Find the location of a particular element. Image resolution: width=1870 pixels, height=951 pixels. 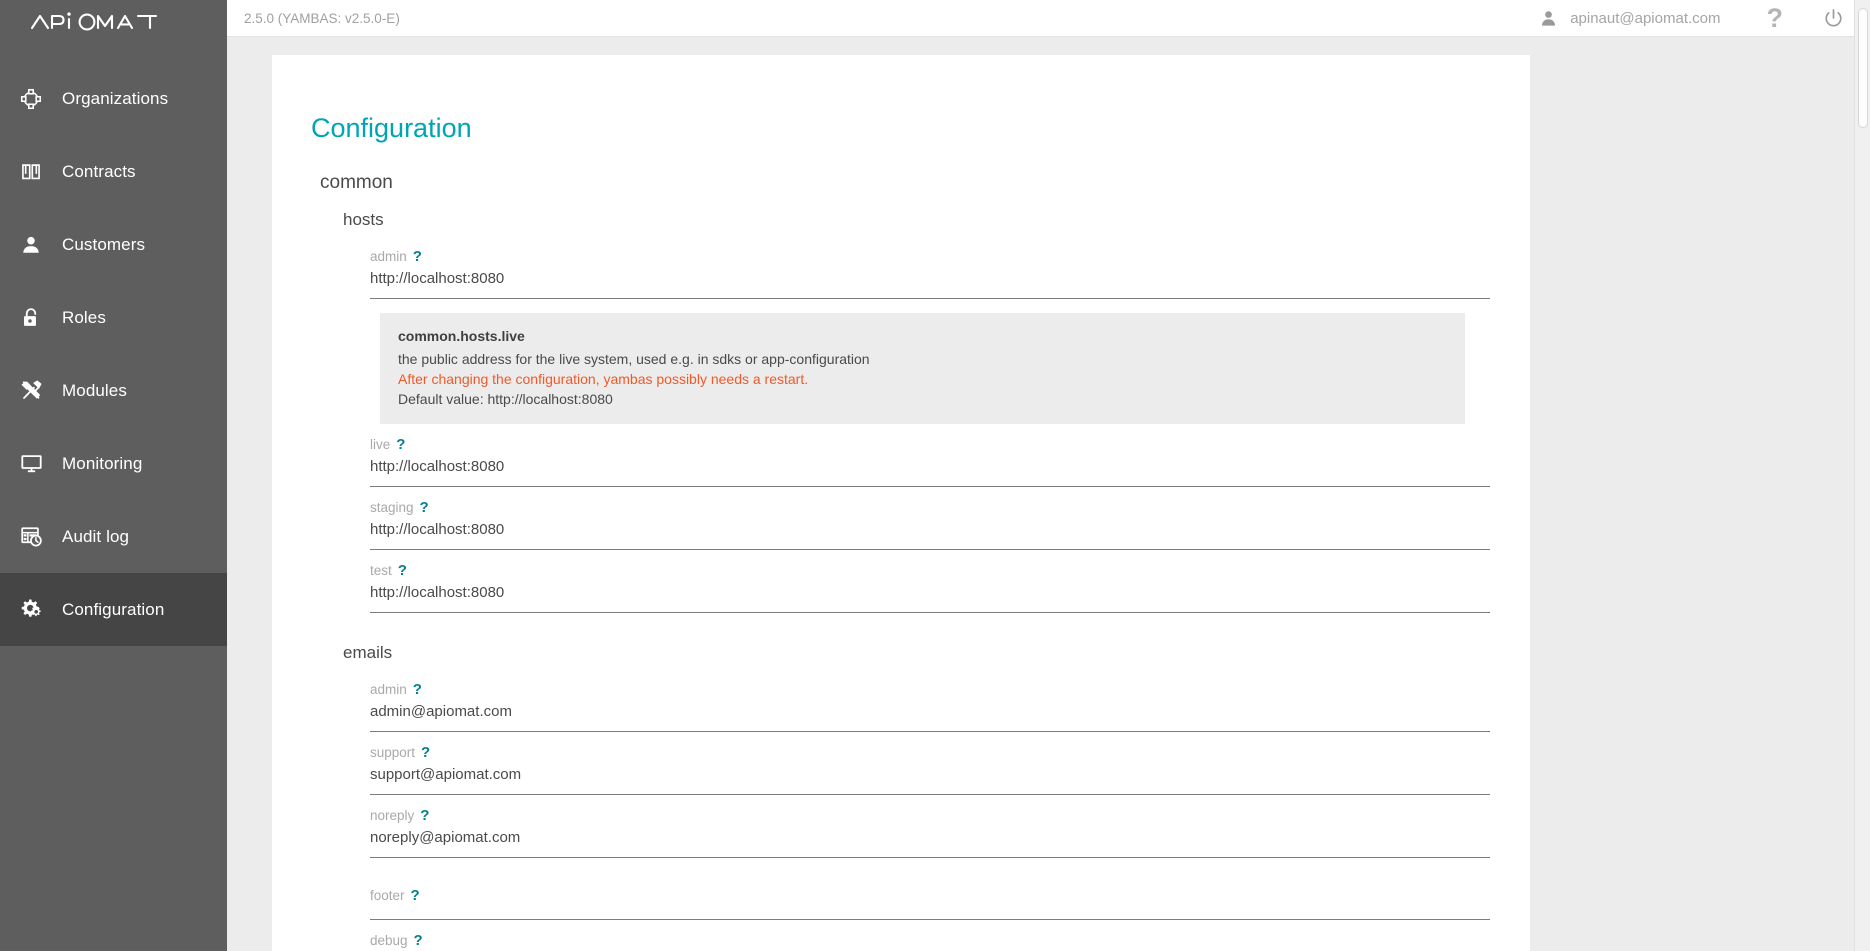

field-emails-noreply: noreply ? noreply@apiomat.com is located at coordinates (930, 826).